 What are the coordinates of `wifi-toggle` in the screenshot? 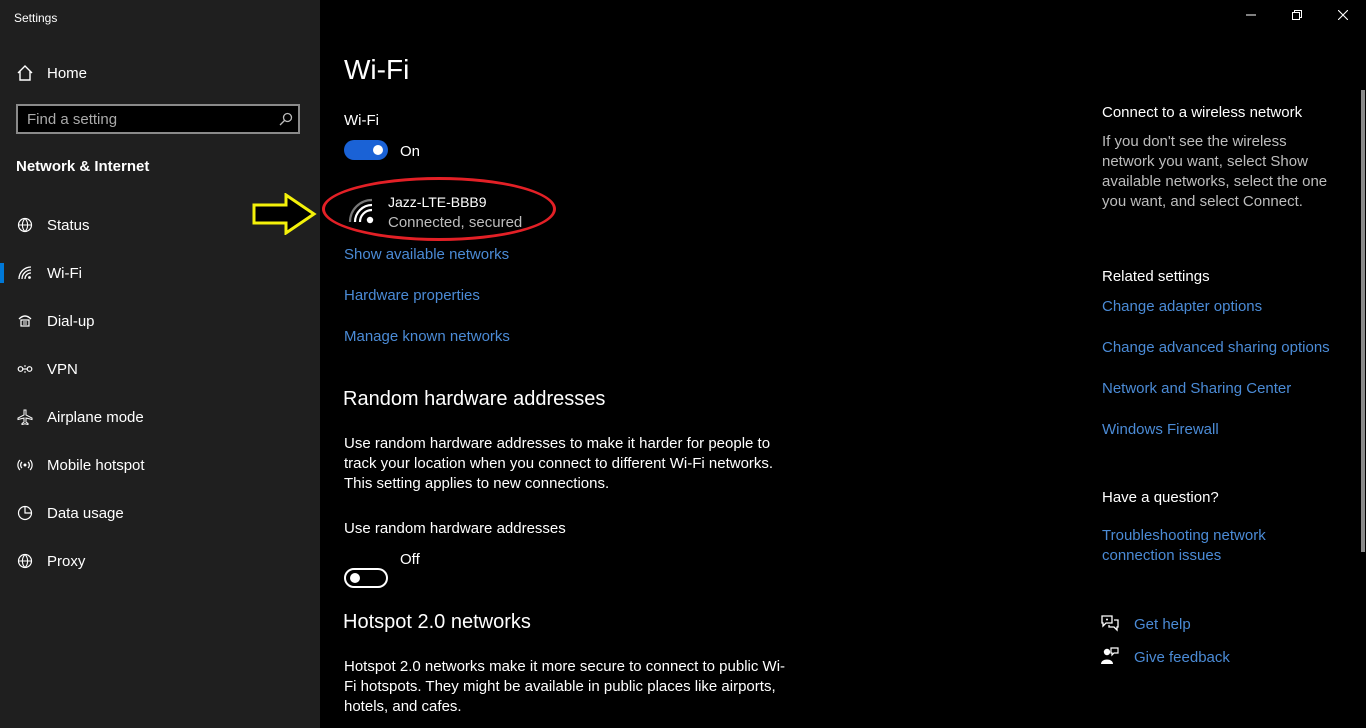 It's located at (366, 150).